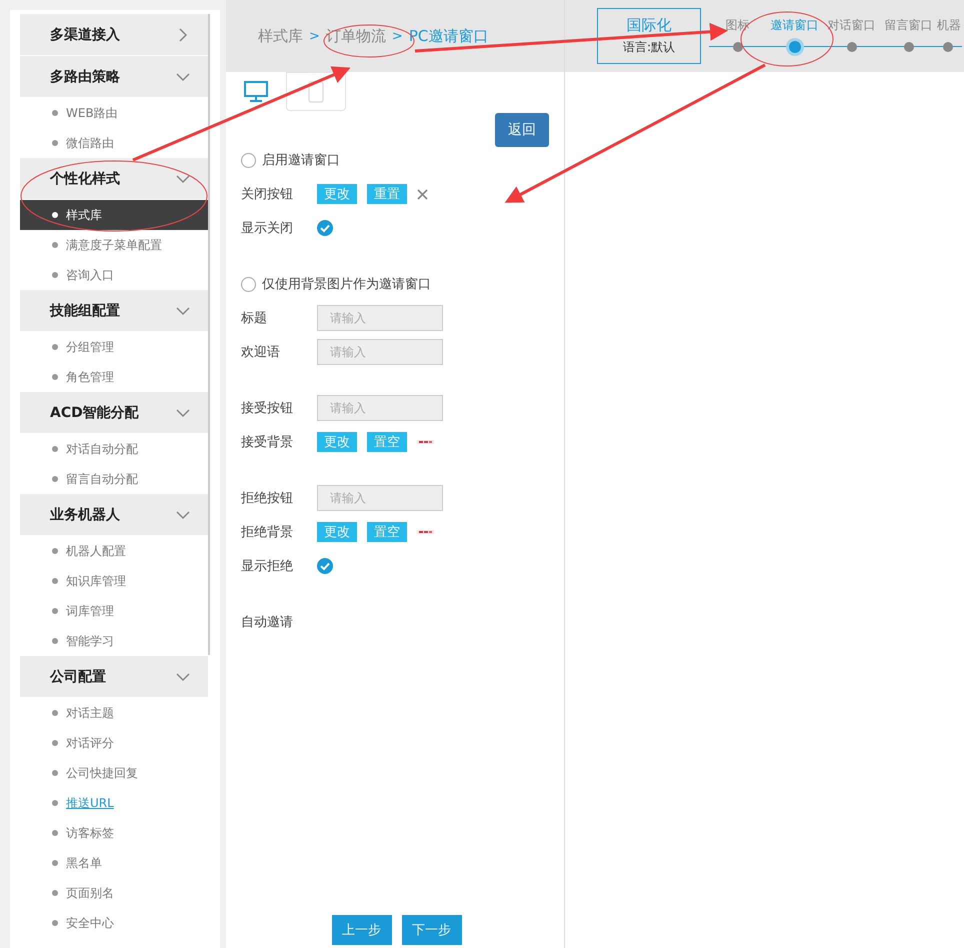  What do you see at coordinates (114, 275) in the screenshot?
I see `menu-item: 咨询入口` at bounding box center [114, 275].